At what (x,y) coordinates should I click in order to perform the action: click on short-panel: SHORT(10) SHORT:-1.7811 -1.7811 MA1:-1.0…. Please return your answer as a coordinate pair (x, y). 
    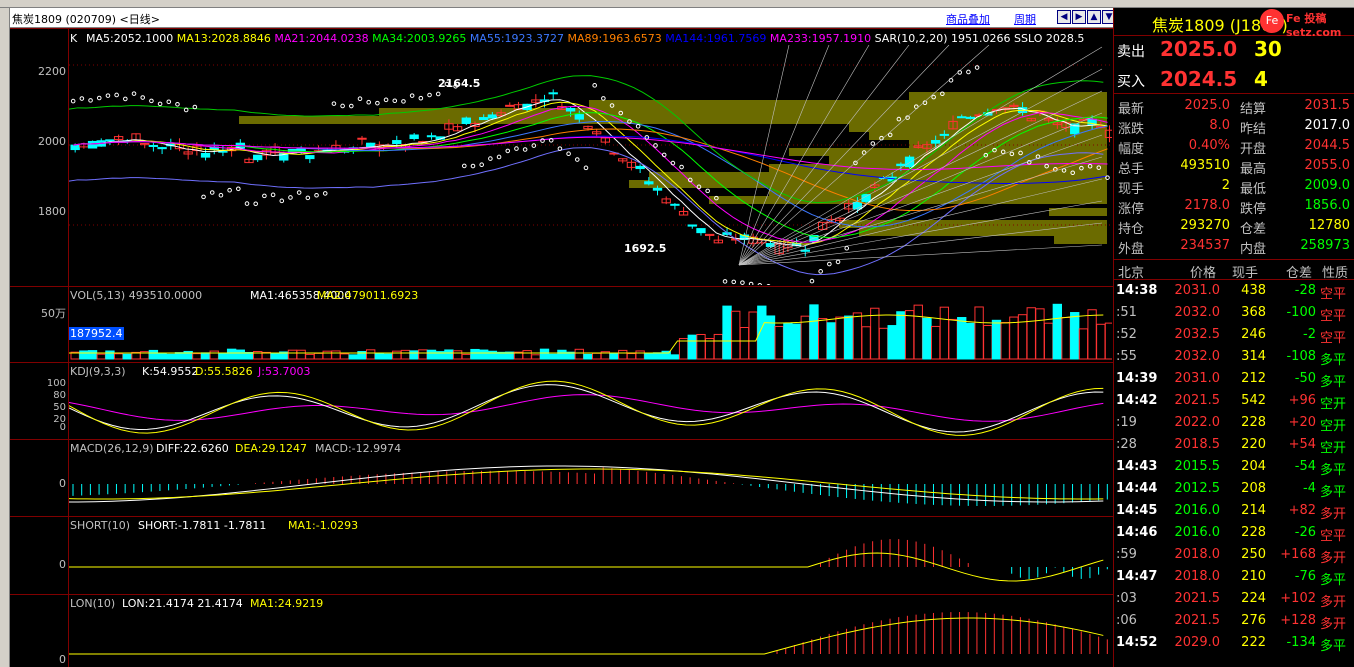
    Looking at the image, I should click on (561, 555).